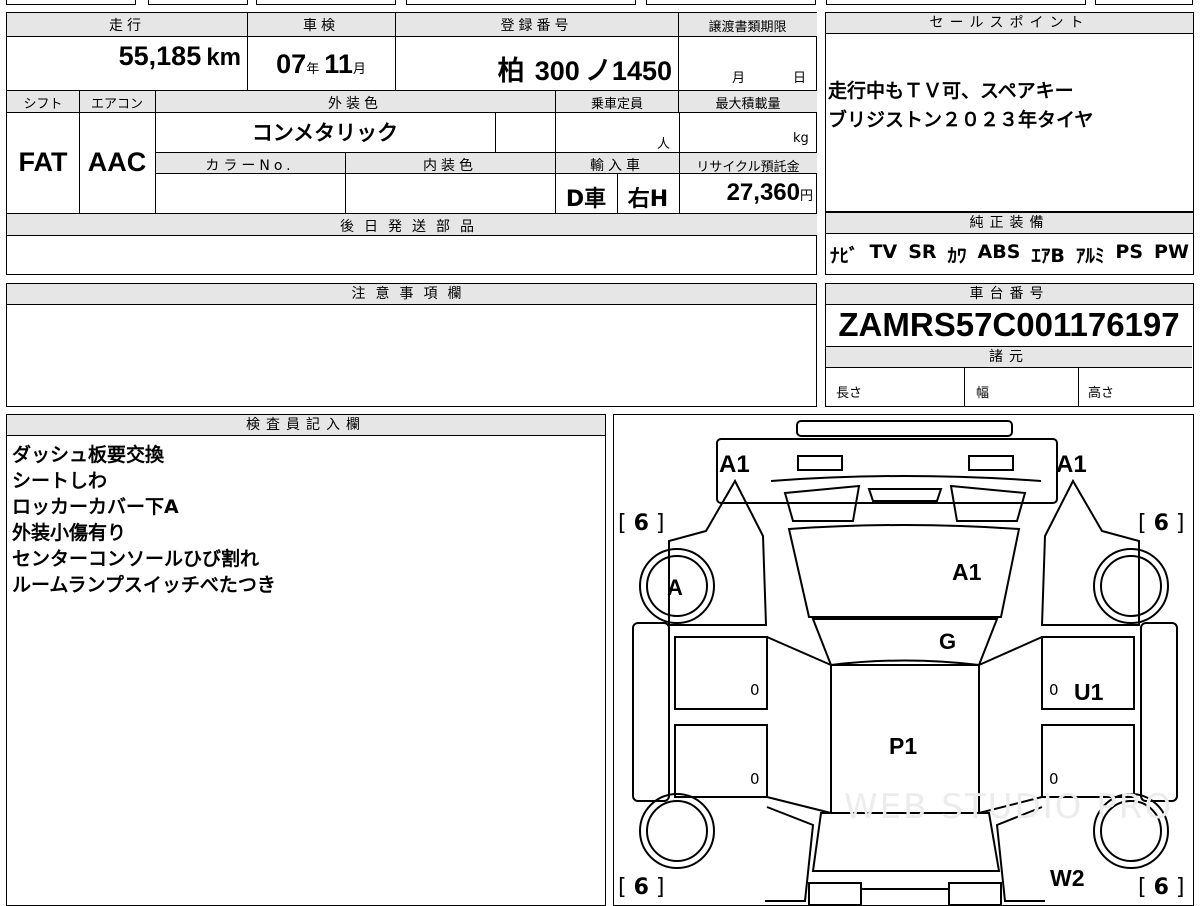 The height and width of the screenshot is (906, 1200). Describe the element at coordinates (325, 133) in the screenshot. I see `exterior-color-value: コンメタリック` at that location.